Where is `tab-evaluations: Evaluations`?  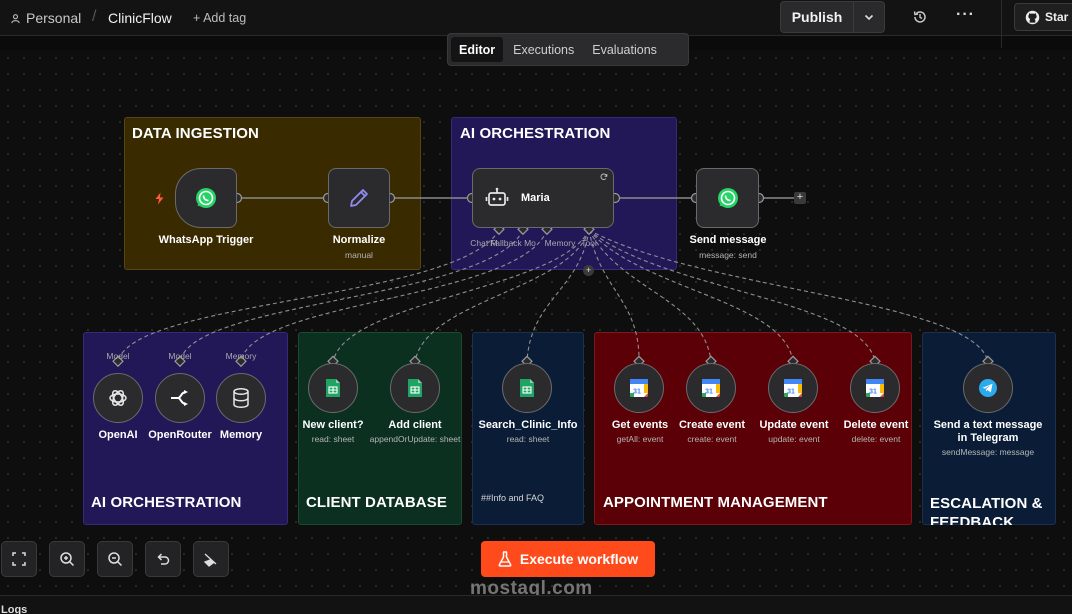 tab-evaluations: Evaluations is located at coordinates (624, 49).